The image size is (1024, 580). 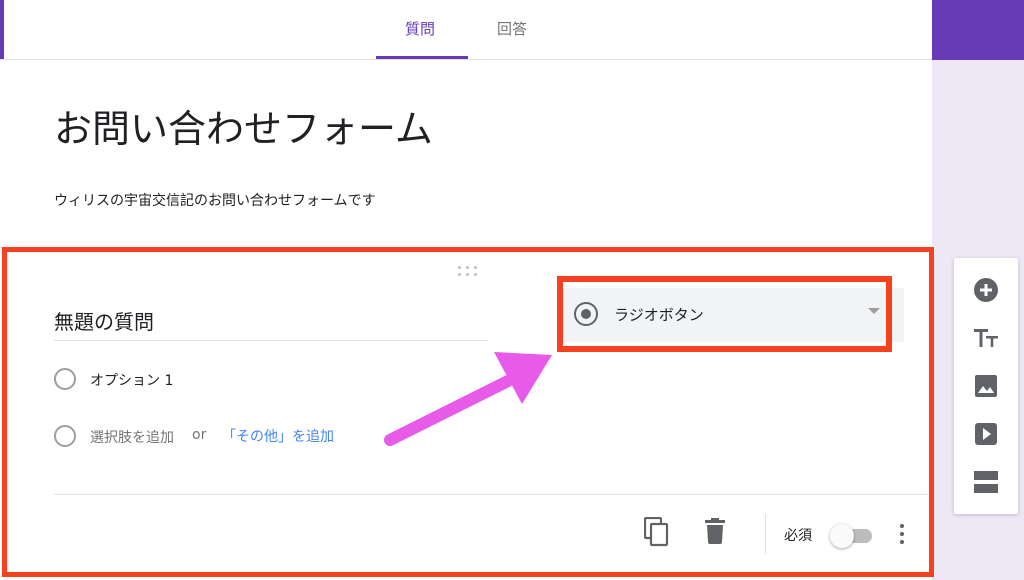 What do you see at coordinates (199, 435) in the screenshot?
I see `or-text: or` at bounding box center [199, 435].